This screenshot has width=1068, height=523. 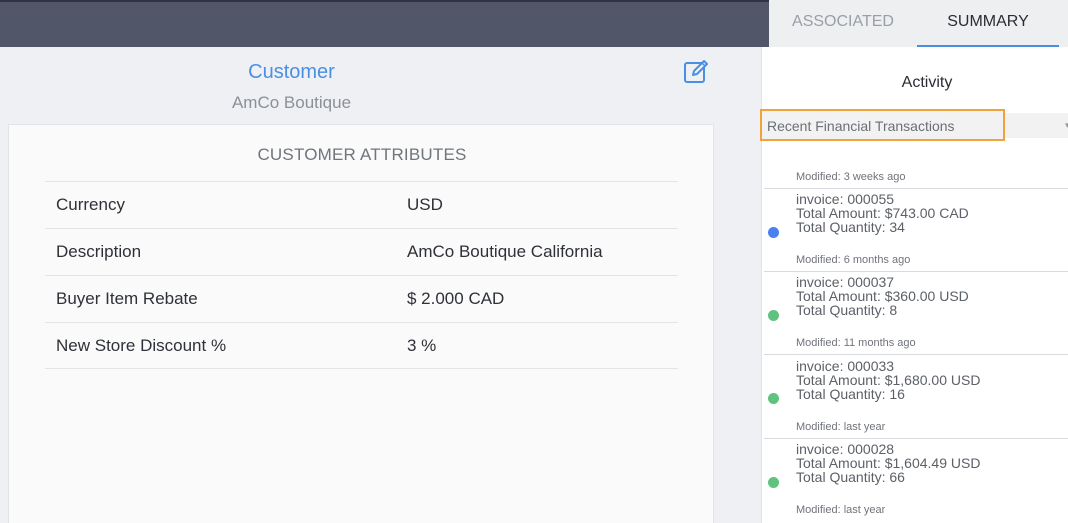 What do you see at coordinates (851, 177) in the screenshot?
I see `modified-label: Modified: 3 weeks ago` at bounding box center [851, 177].